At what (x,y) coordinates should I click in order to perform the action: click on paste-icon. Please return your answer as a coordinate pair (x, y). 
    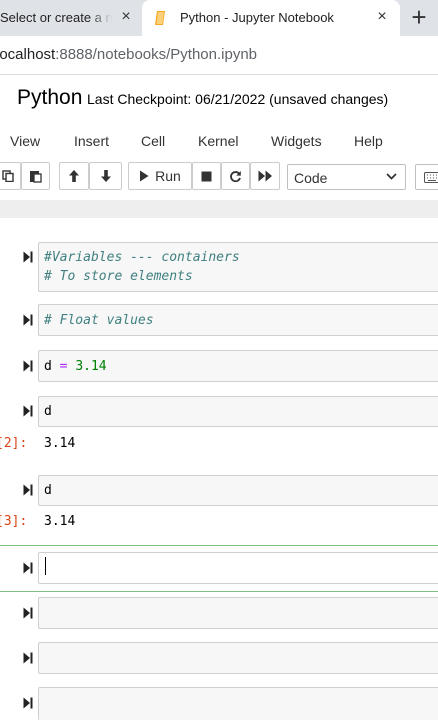
    Looking at the image, I should click on (36, 177).